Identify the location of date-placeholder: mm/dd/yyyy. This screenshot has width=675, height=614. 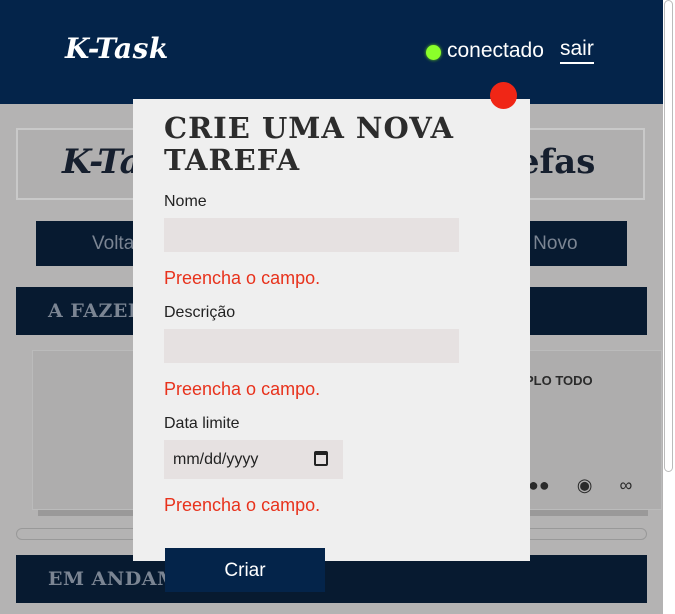
(216, 459).